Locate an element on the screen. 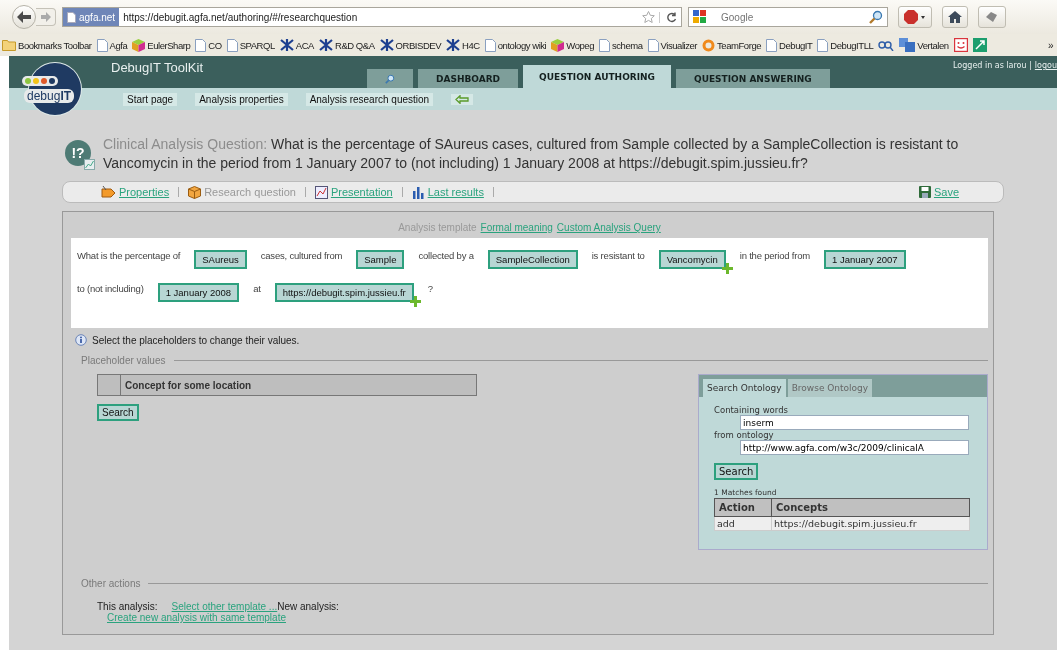 Image resolution: width=1057 pixels, height=650 pixels. info-icon is located at coordinates (81, 340).